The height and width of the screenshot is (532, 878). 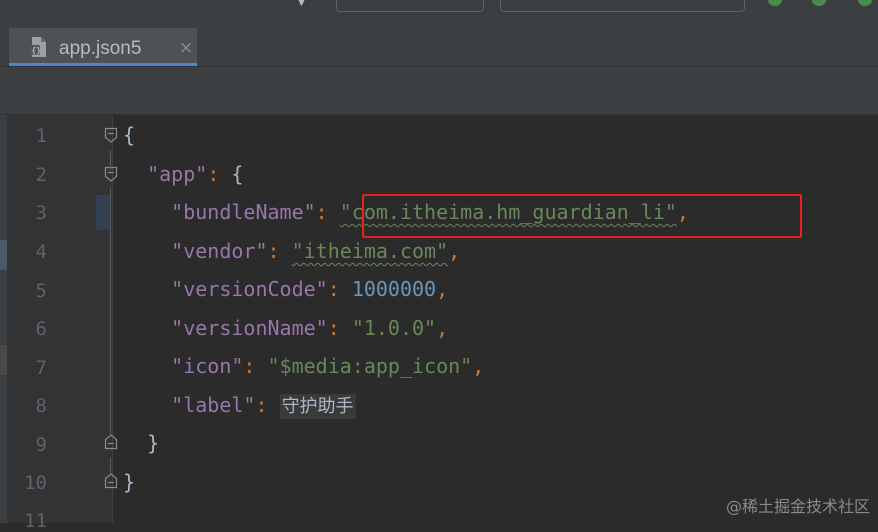 I want to click on code-line-2: "app": {, so click(x=183, y=174).